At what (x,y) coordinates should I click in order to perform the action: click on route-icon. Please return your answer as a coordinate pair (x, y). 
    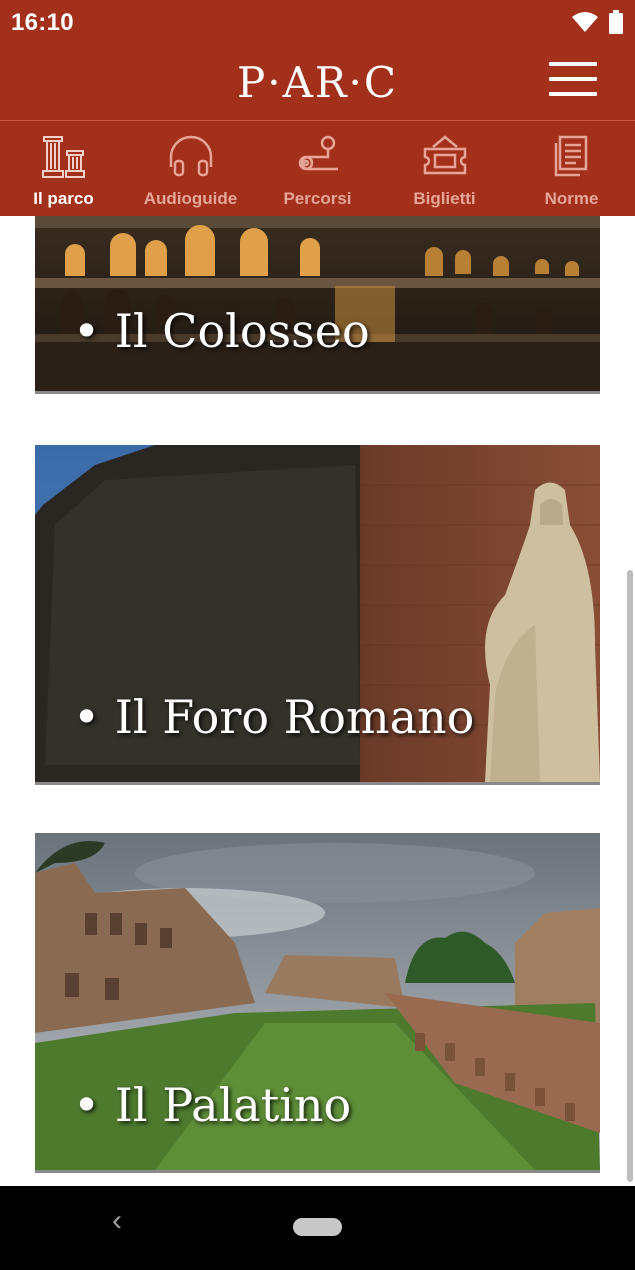
    Looking at the image, I should click on (318, 153).